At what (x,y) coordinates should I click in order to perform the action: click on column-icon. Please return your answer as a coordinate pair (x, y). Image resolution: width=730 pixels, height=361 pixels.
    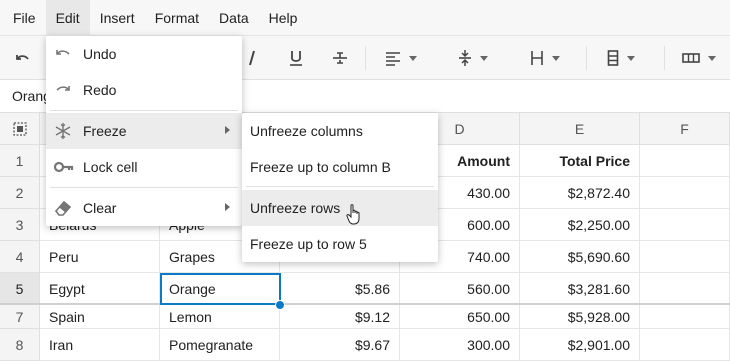
    Looking at the image, I should click on (621, 58).